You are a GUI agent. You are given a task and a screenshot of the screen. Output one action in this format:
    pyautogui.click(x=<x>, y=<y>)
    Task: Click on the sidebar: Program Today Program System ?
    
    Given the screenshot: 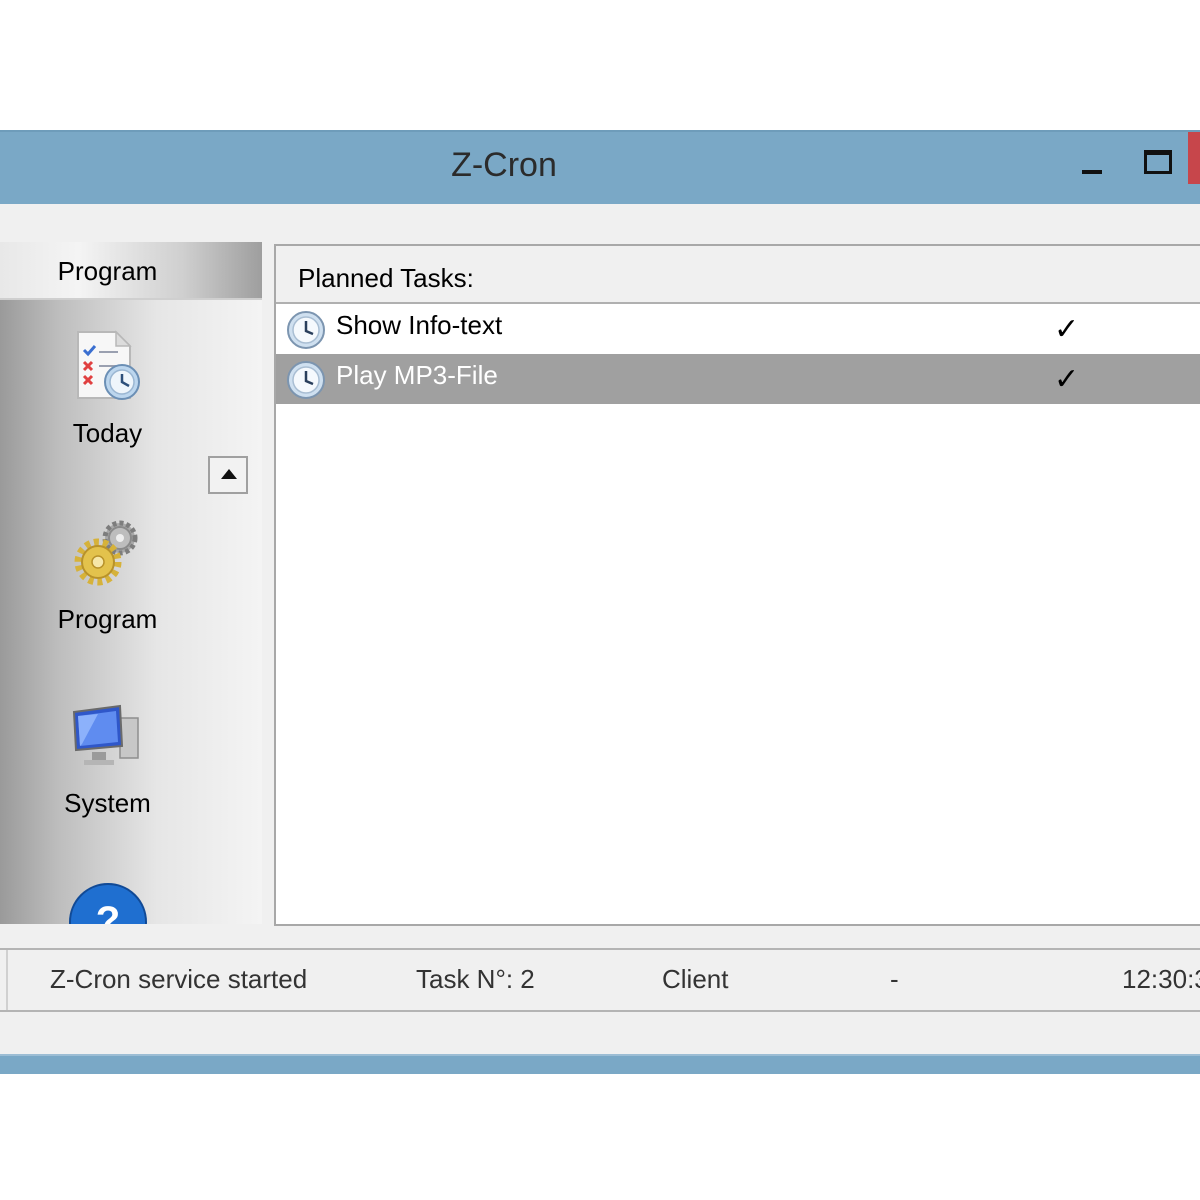 What is the action you would take?
    pyautogui.click(x=131, y=583)
    